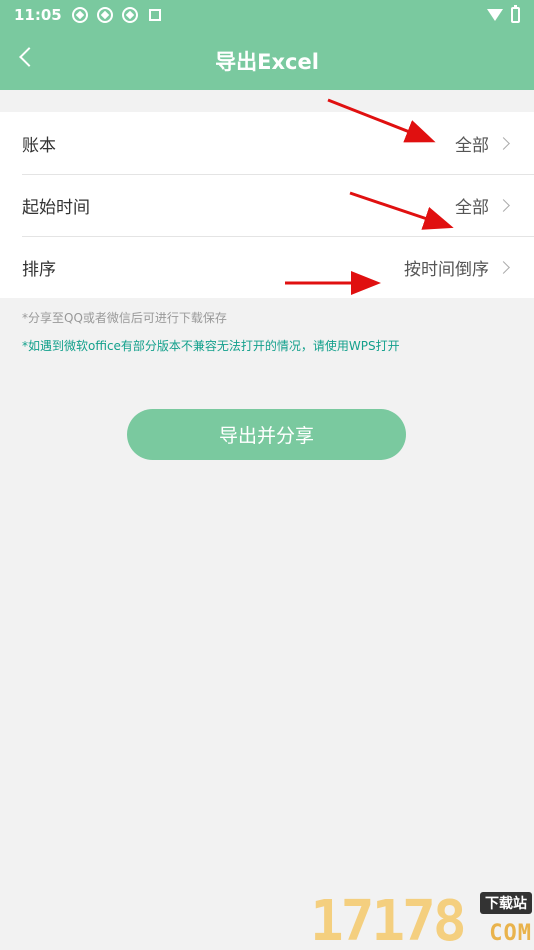 The width and height of the screenshot is (534, 950). What do you see at coordinates (267, 15) in the screenshot?
I see `status-bar: 11:05` at bounding box center [267, 15].